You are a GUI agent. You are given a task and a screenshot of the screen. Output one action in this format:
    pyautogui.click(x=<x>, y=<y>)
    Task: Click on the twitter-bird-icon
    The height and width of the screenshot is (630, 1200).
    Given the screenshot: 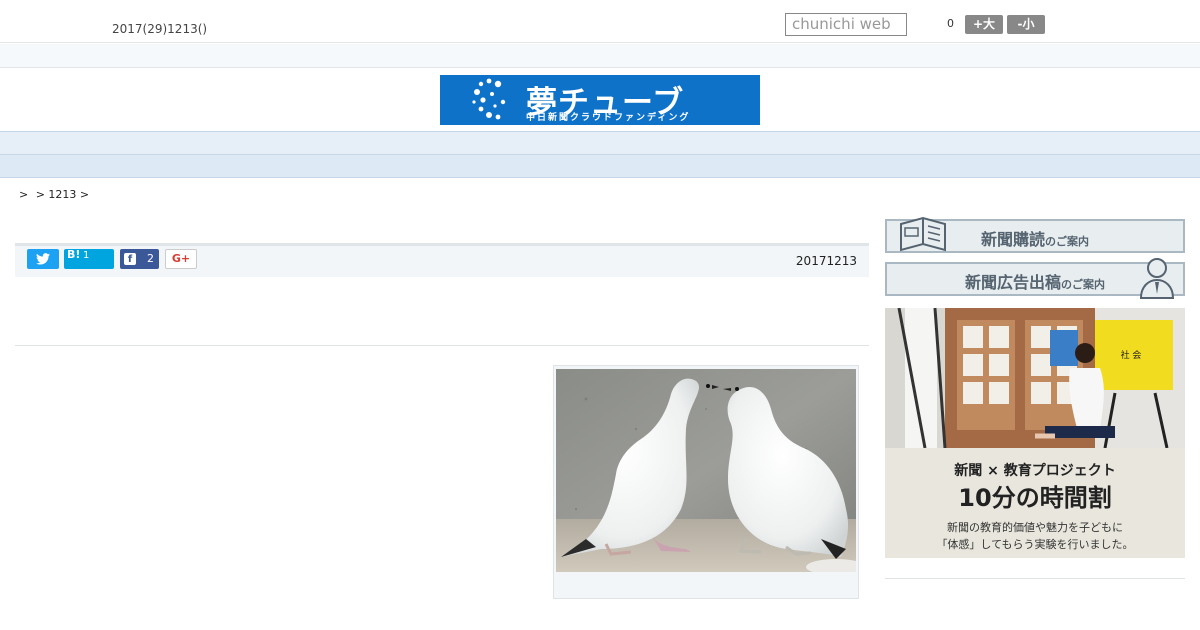 What is the action you would take?
    pyautogui.click(x=43, y=259)
    